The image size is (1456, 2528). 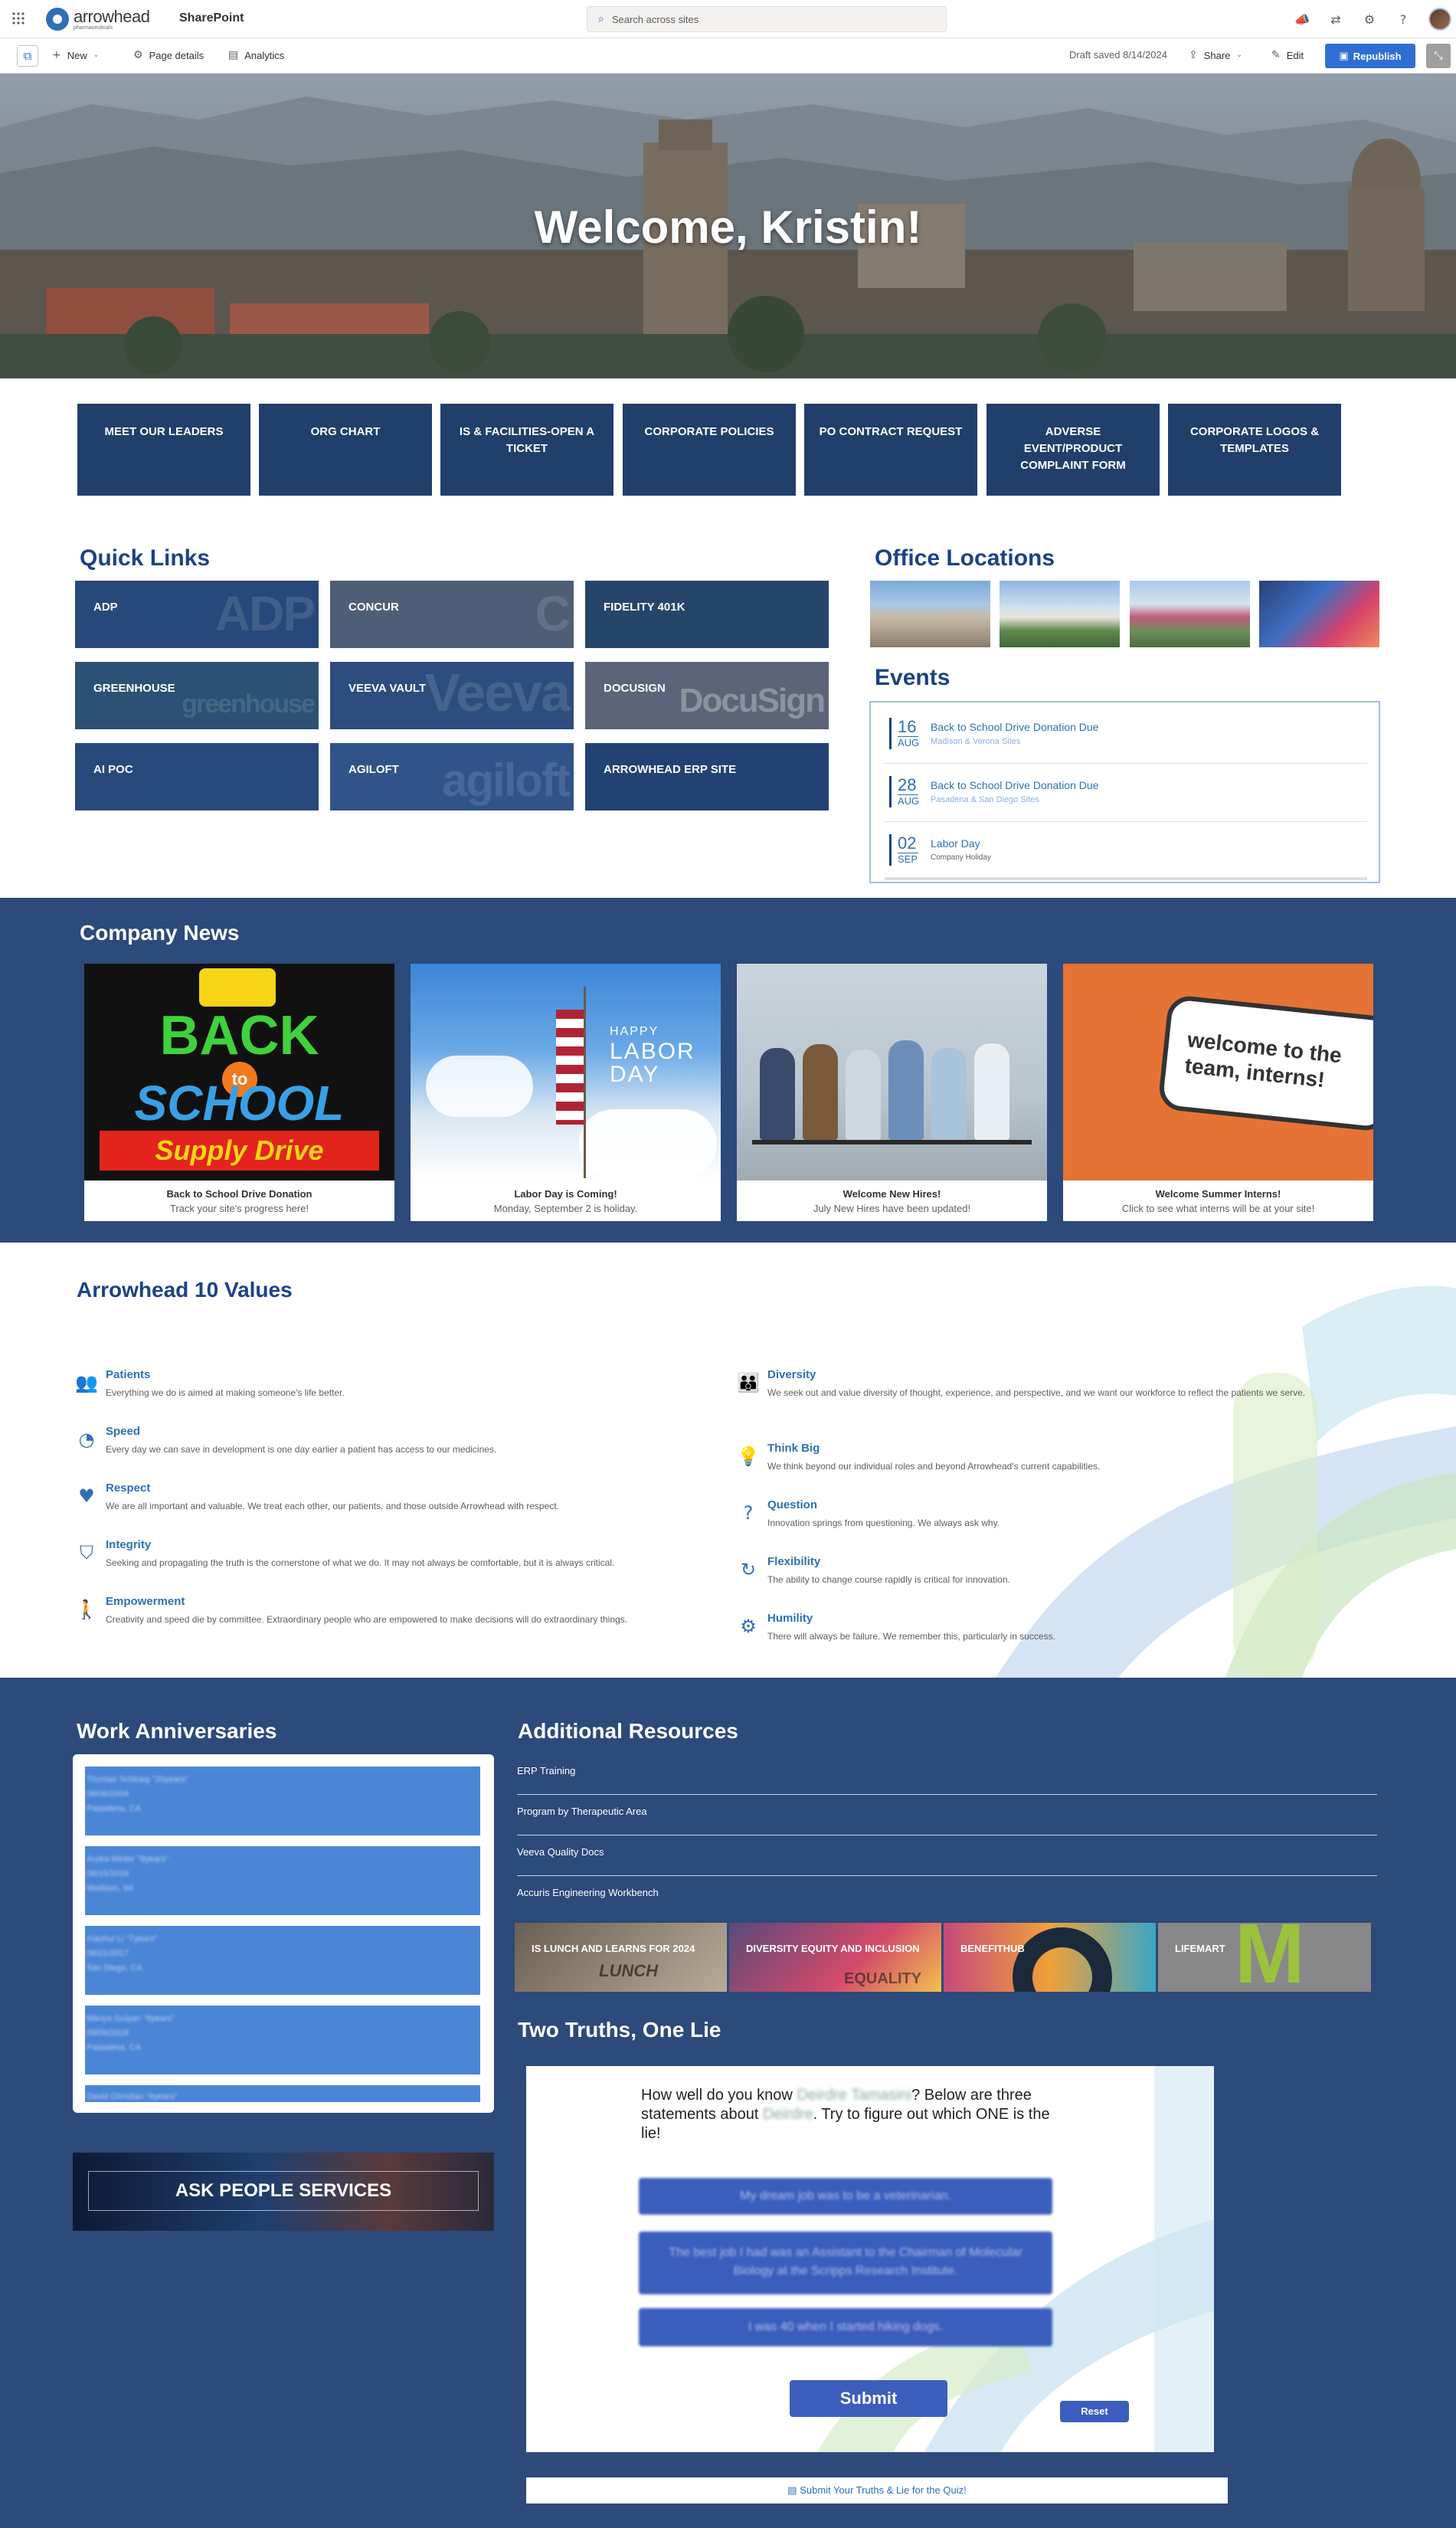 What do you see at coordinates (1270, 1958) in the screenshot?
I see `lifemart-logo-icon: M` at bounding box center [1270, 1958].